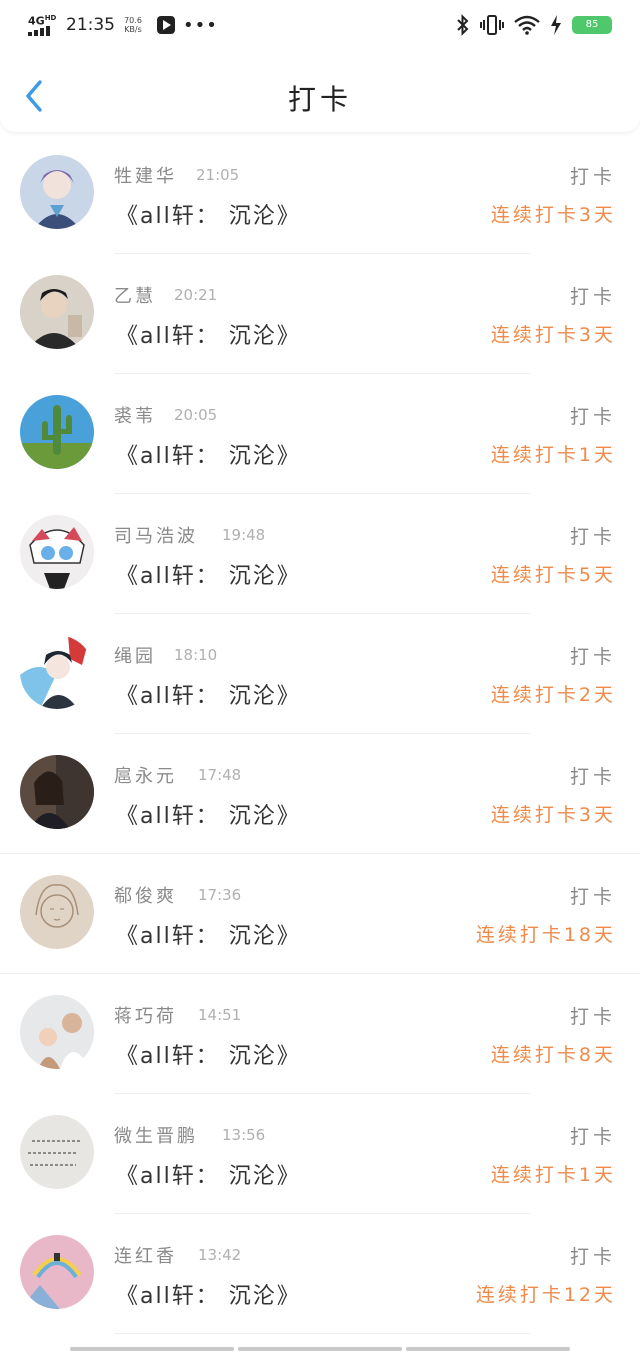 The image size is (640, 1351). I want to click on checkin-time: 20:21, so click(196, 295).